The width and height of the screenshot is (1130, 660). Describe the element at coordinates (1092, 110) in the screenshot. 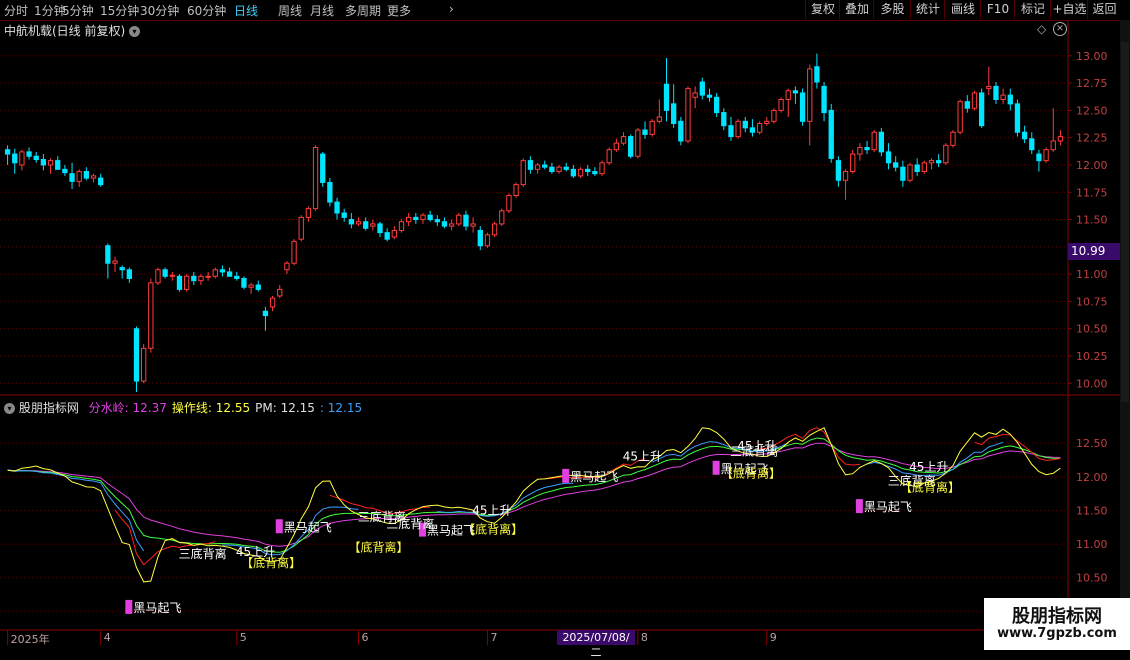

I see `y-tick-label: 12.50` at that location.